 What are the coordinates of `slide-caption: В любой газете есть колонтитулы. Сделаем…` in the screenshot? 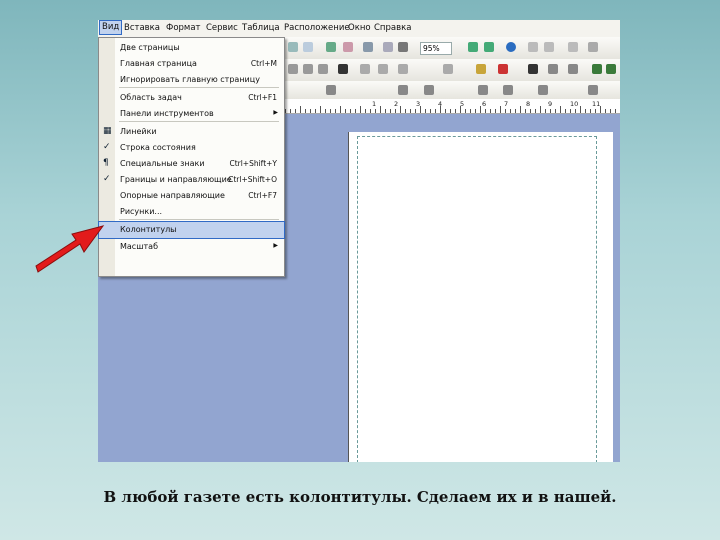 It's located at (360, 497).